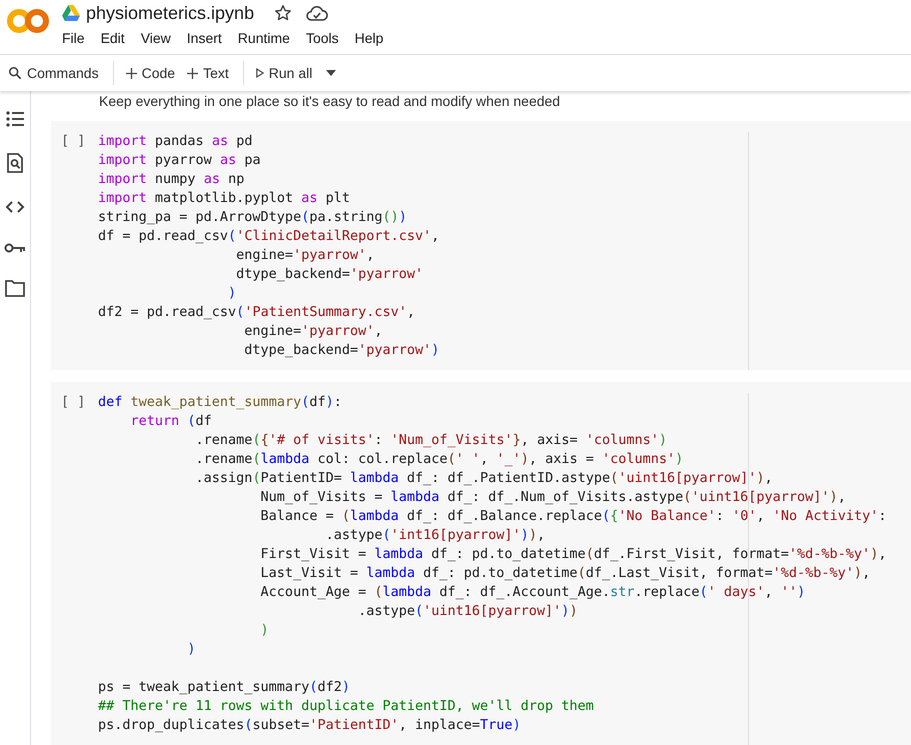 This screenshot has height=745, width=911. Describe the element at coordinates (435, 535) in the screenshot. I see `code-line: .astype('int16[pyarrow]')),` at that location.